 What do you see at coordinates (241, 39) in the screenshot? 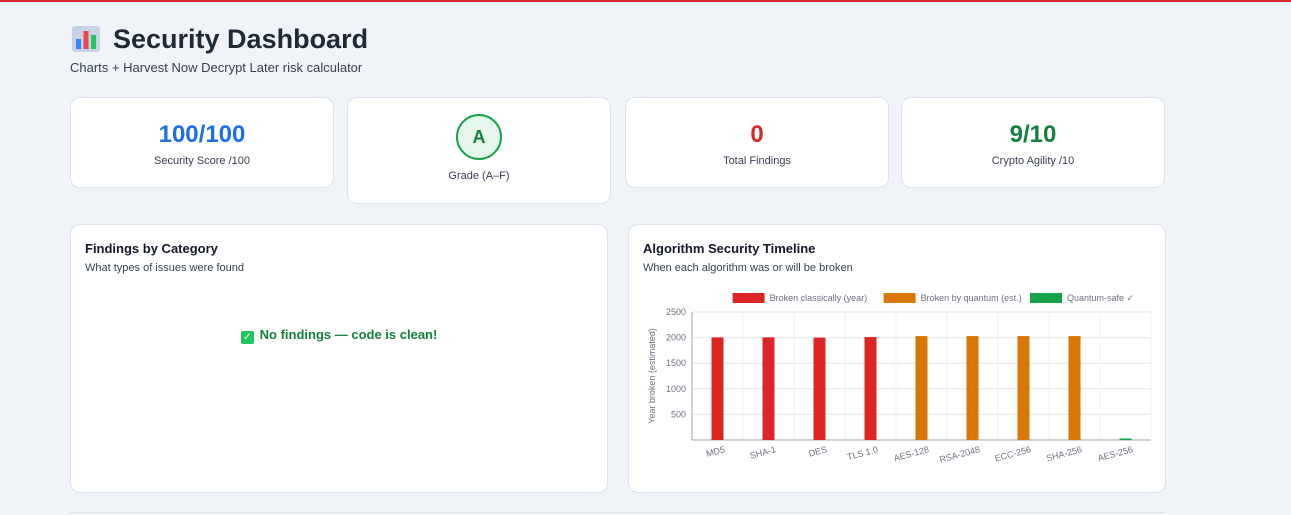
I see `page-title: Security Dashboard` at bounding box center [241, 39].